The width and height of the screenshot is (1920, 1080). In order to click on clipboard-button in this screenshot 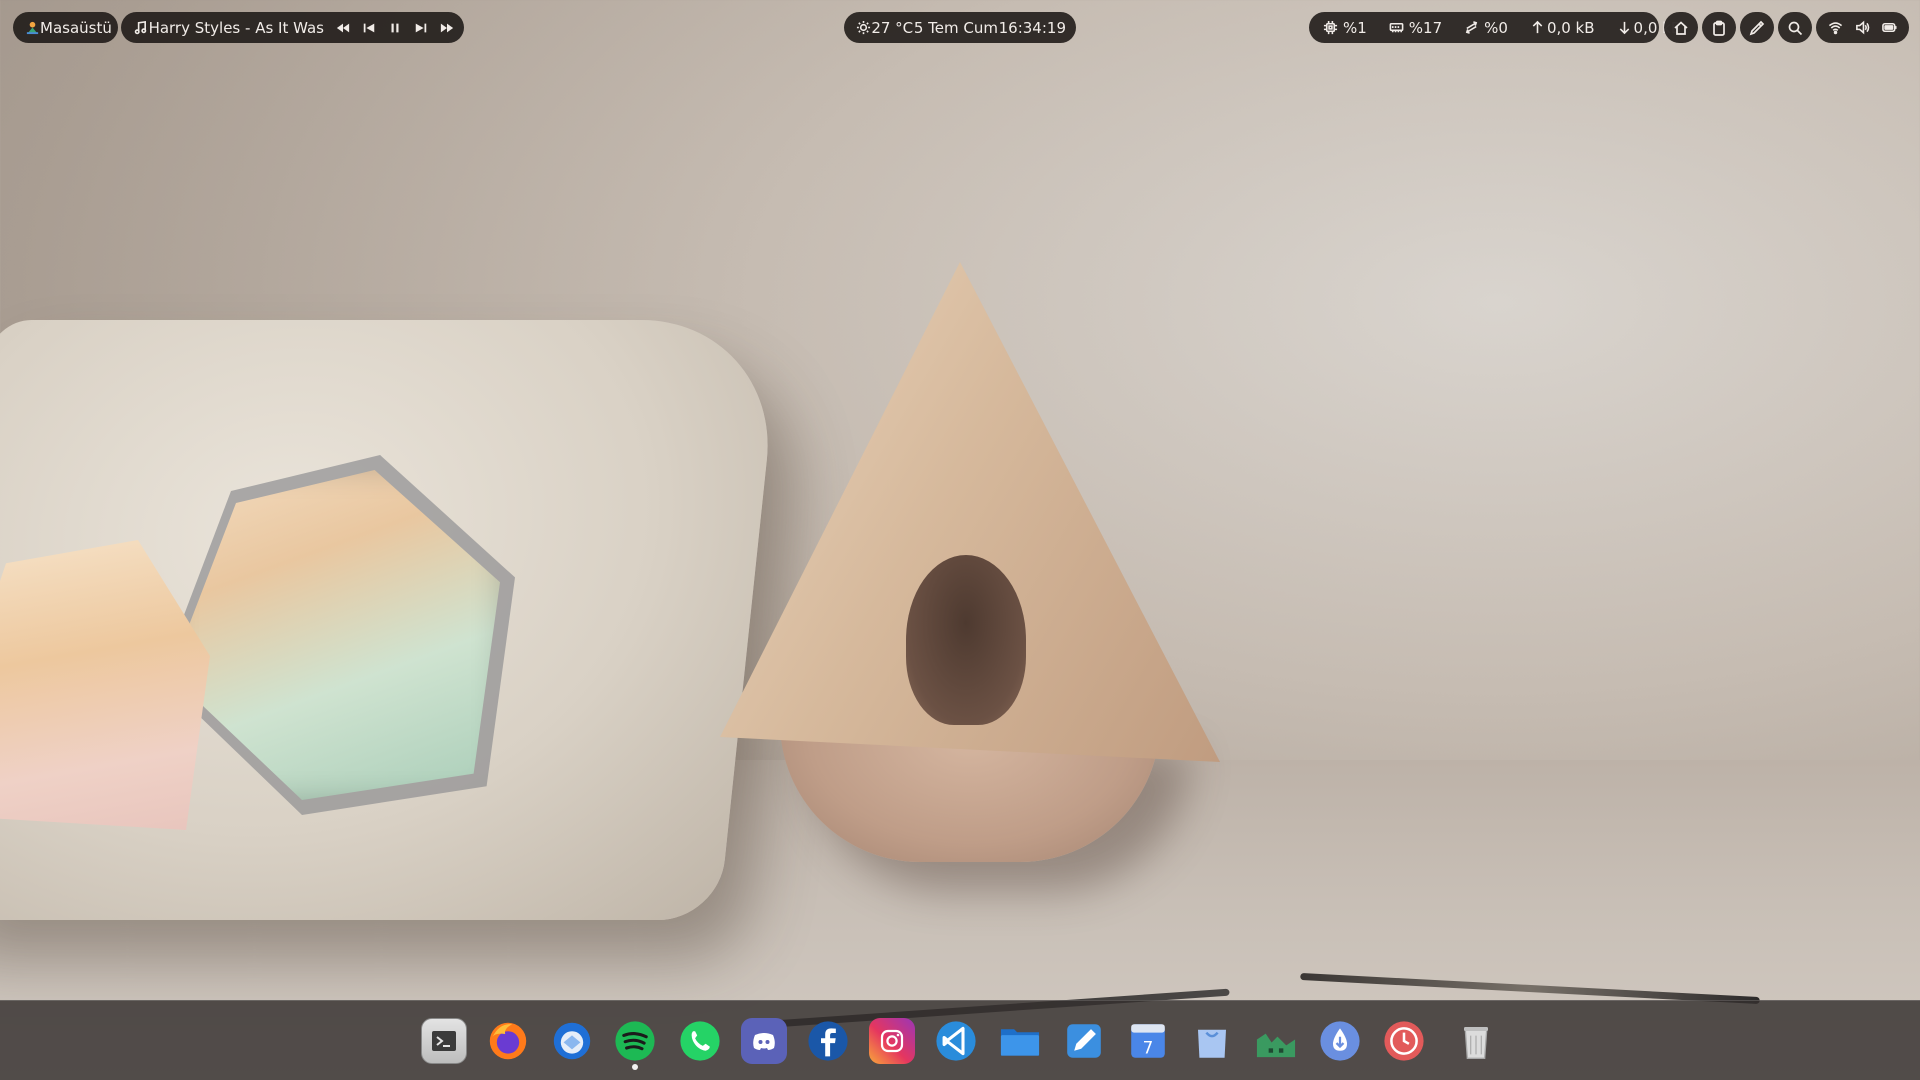, I will do `click(1719, 27)`.